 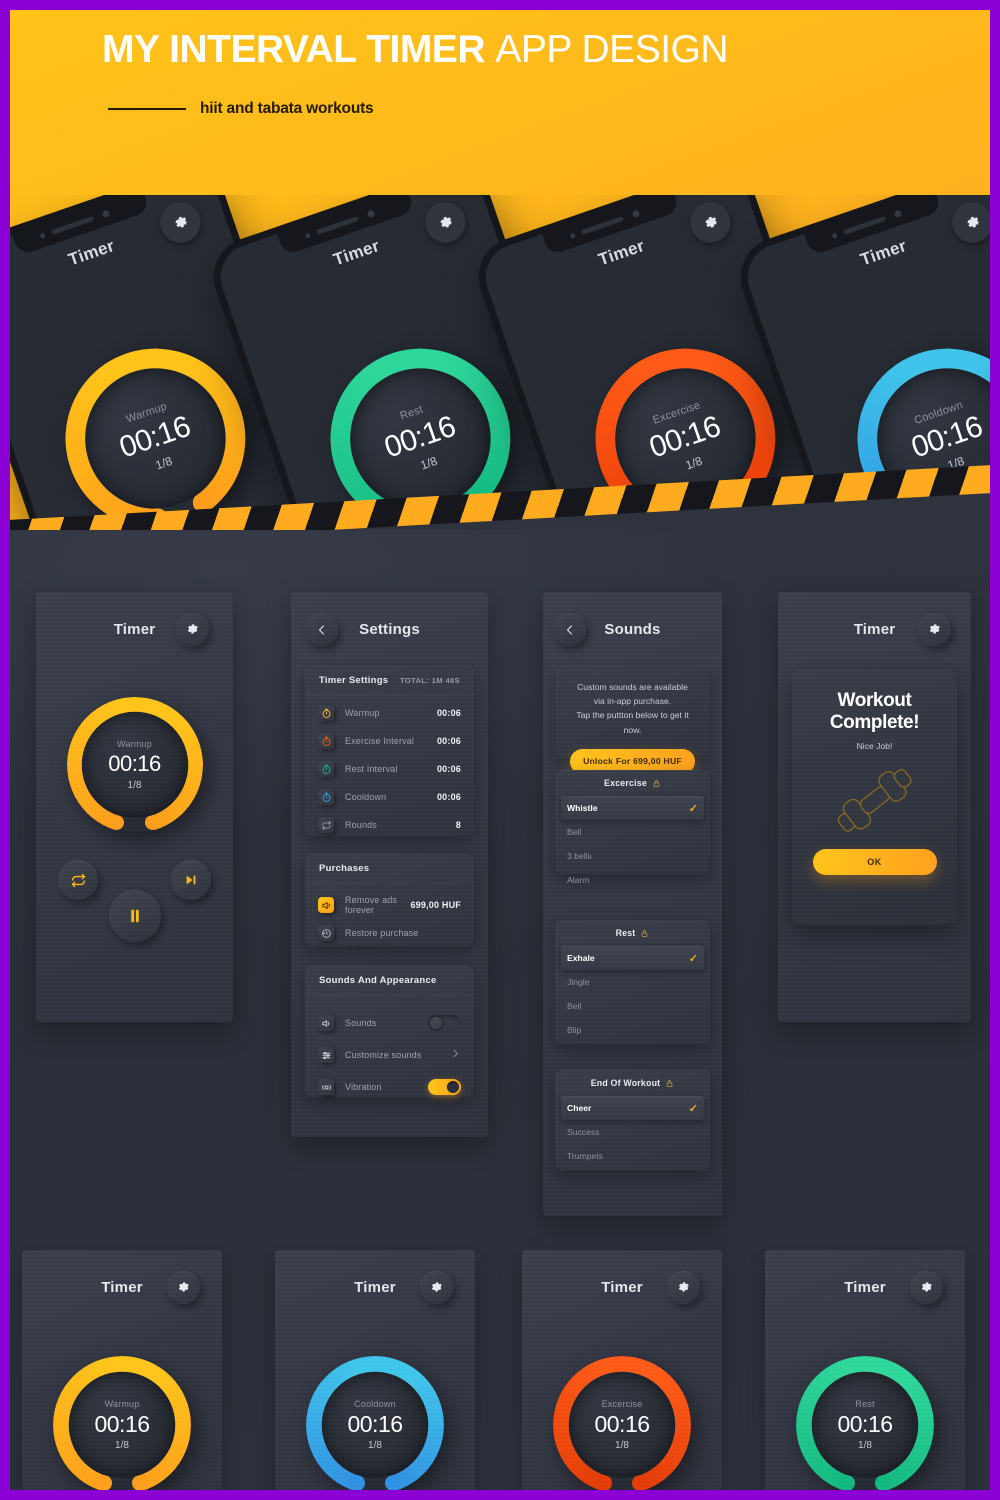 I want to click on progress-ring: Rest 00:16 1/8, so click(x=865, y=1423).